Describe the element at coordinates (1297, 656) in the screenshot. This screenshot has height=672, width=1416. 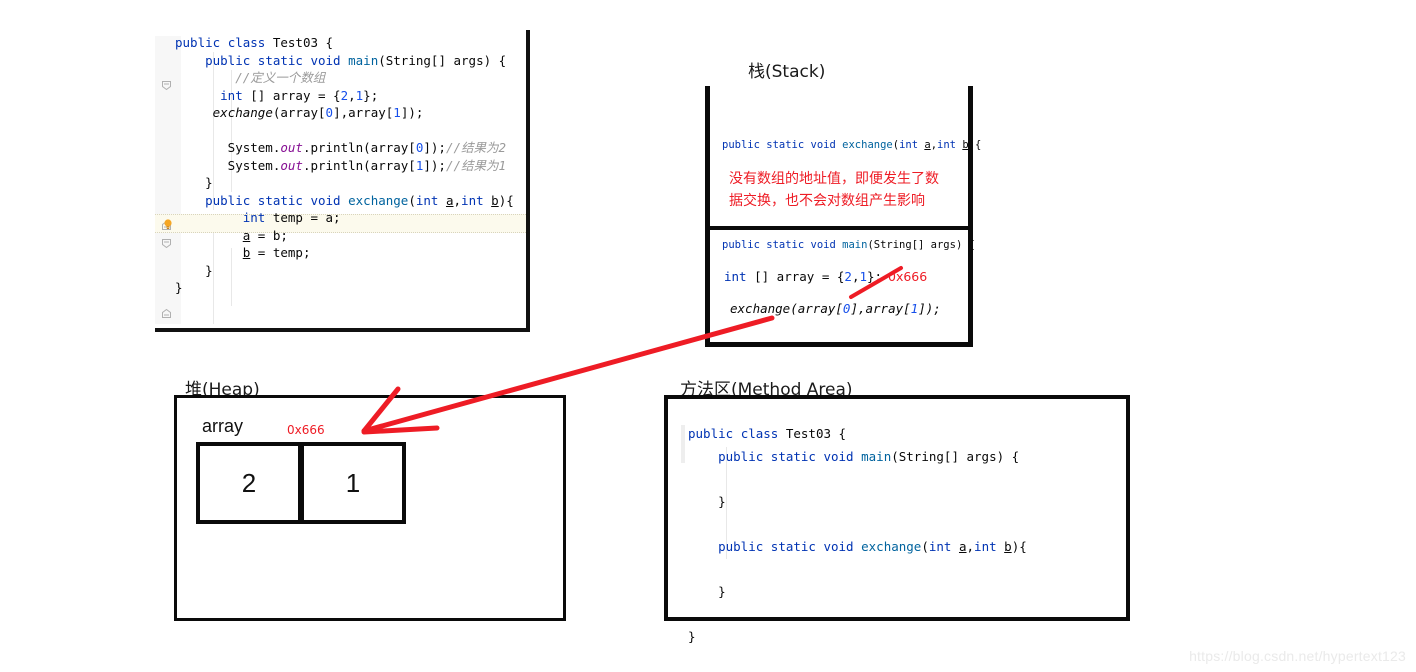
I see `watermark: https://blog.csdn.net/hypertext123` at that location.